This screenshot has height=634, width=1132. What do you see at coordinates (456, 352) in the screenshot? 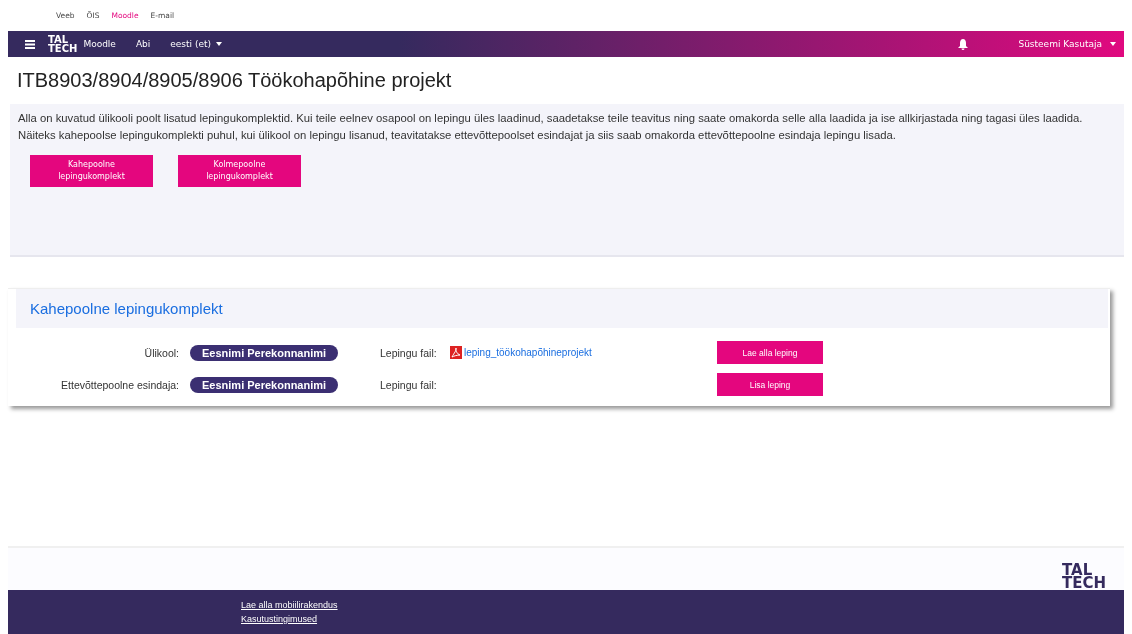
I see `pdf-icon` at bounding box center [456, 352].